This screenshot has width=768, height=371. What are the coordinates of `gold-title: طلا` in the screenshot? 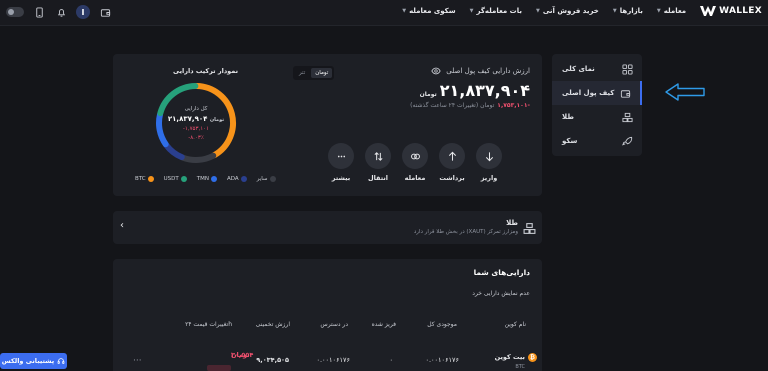 It's located at (512, 223).